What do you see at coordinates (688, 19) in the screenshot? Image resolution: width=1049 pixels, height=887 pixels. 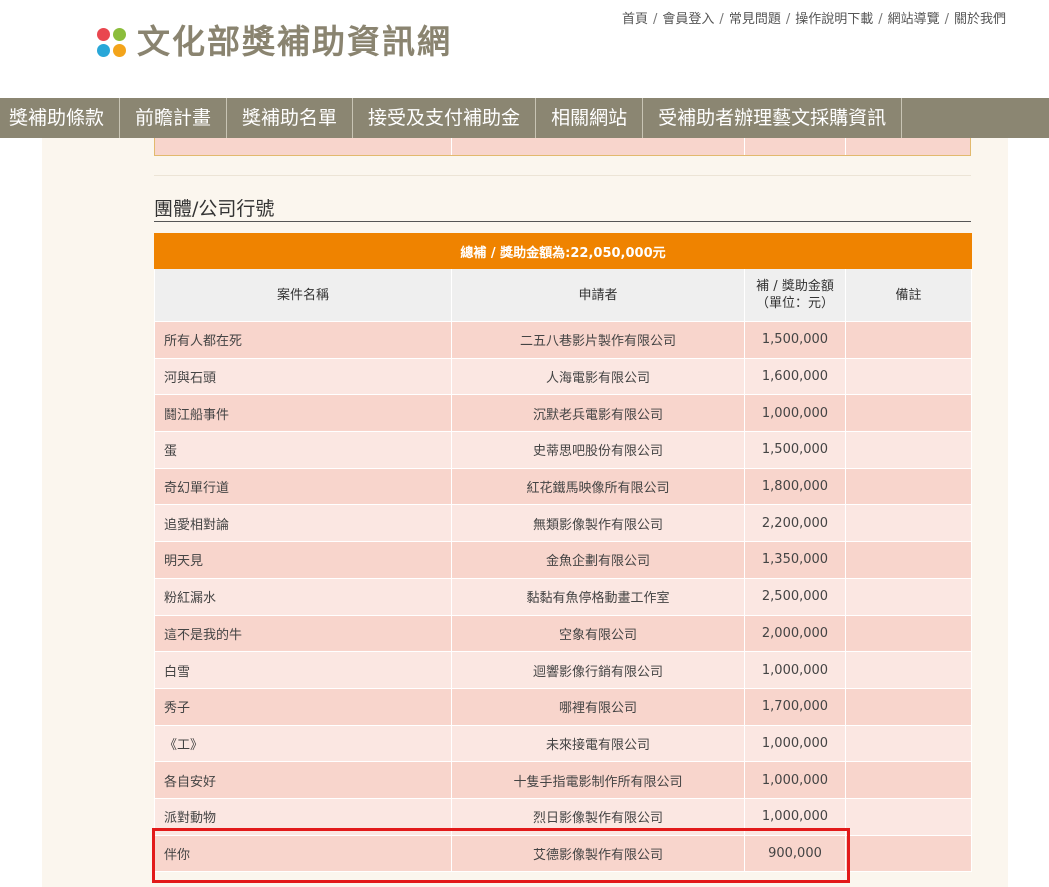 I see `top-link-login: 會員登入` at bounding box center [688, 19].